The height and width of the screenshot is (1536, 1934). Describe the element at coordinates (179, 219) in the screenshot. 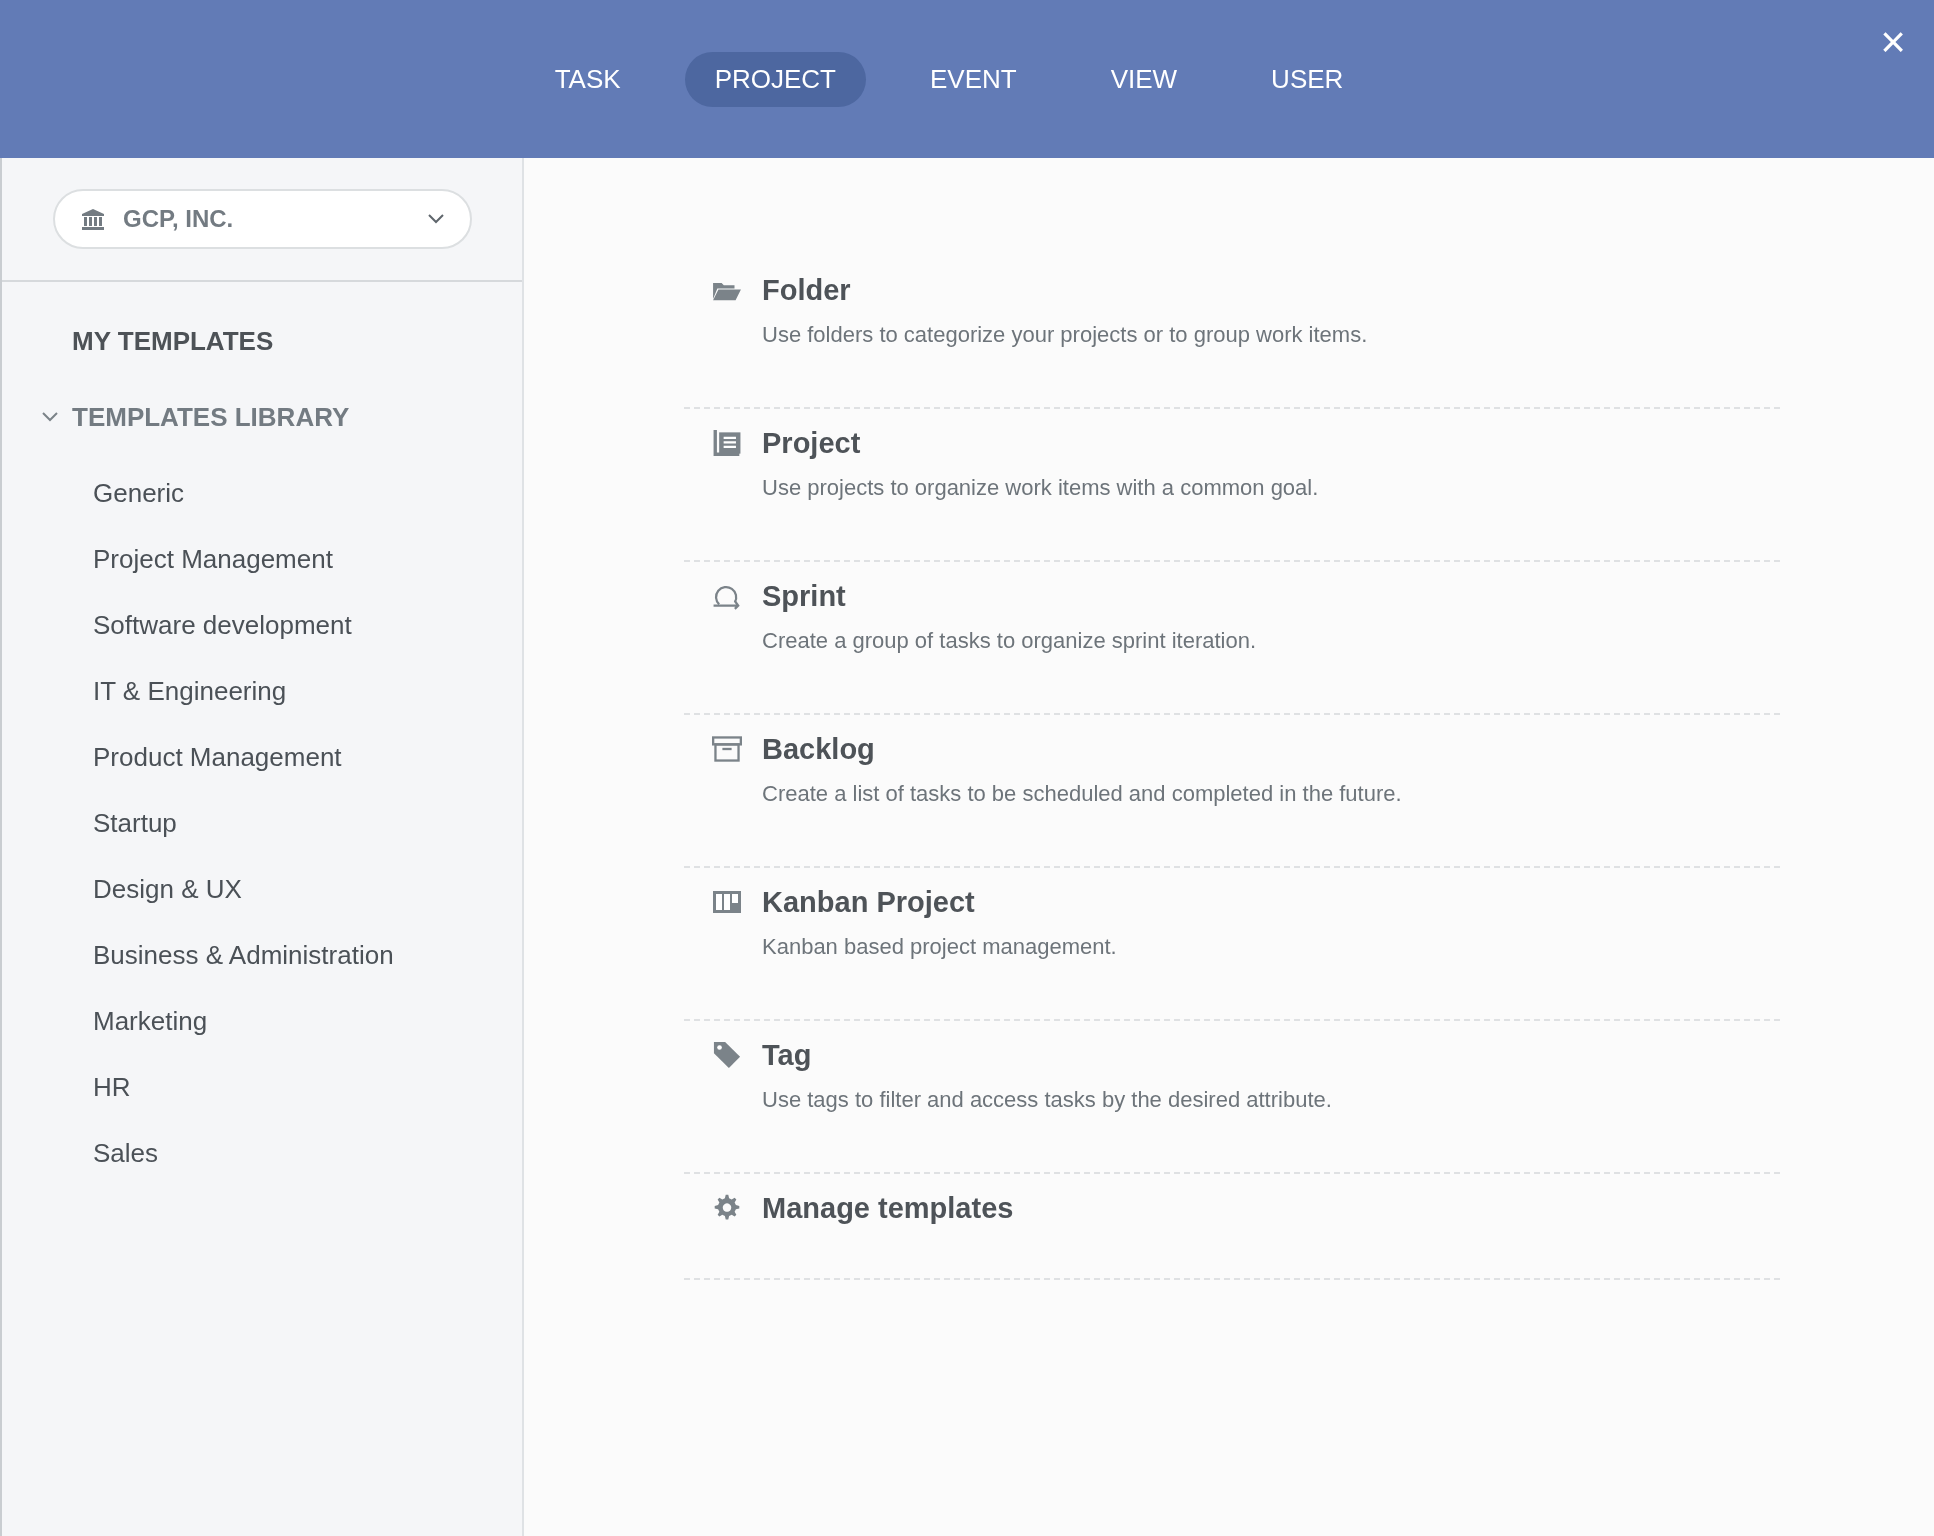

I see `workspace-name: GCP, INC.` at that location.